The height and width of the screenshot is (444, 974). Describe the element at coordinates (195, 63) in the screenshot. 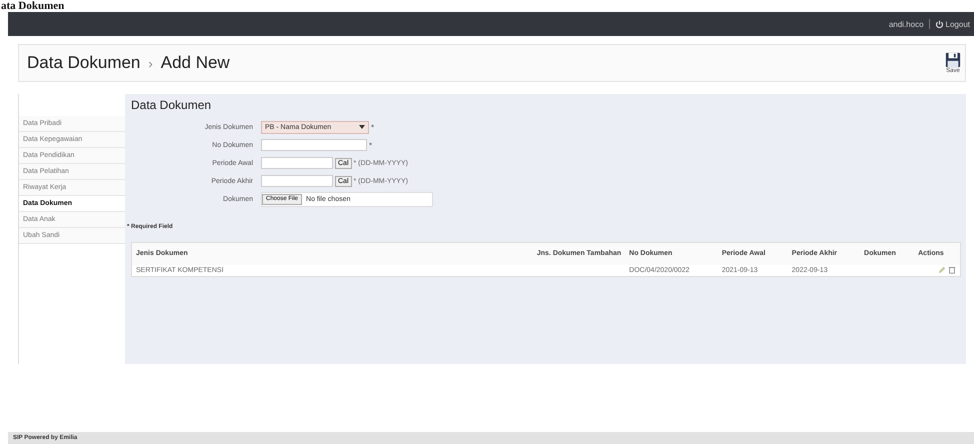

I see `breadcrumb-item: Add New` at that location.